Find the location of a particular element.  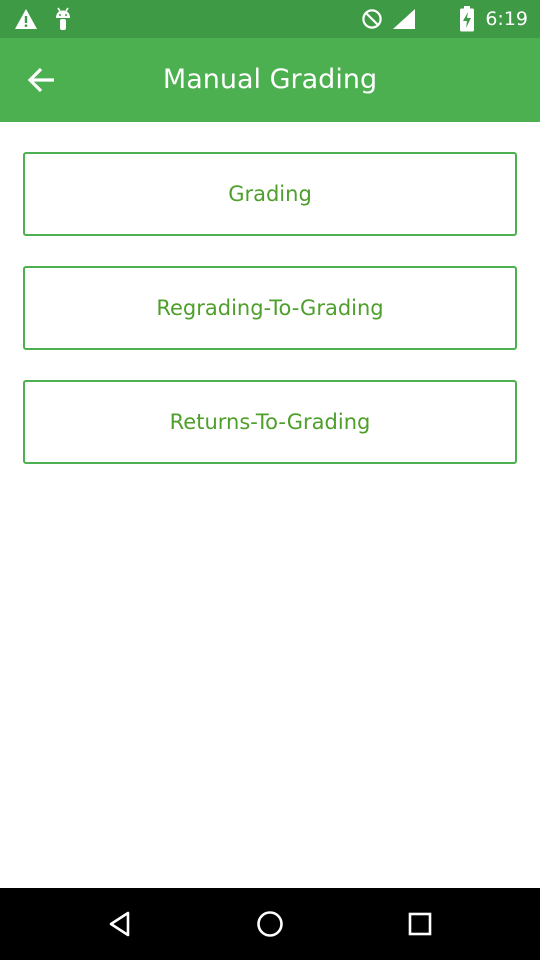

status-bar: 6:19 is located at coordinates (270, 19).